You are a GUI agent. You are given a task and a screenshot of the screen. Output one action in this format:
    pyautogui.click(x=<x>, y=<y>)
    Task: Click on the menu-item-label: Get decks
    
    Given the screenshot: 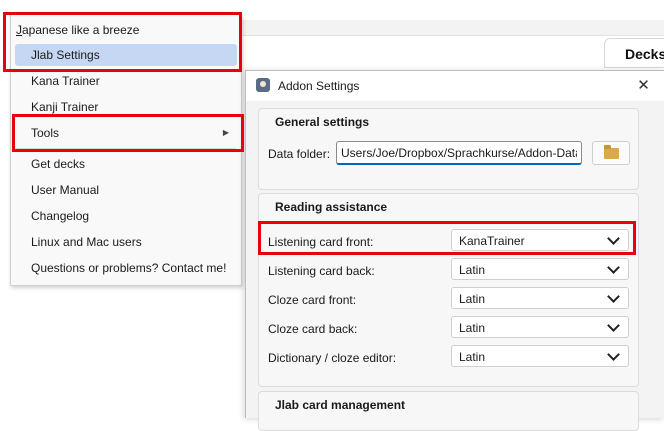 What is the action you would take?
    pyautogui.click(x=58, y=164)
    